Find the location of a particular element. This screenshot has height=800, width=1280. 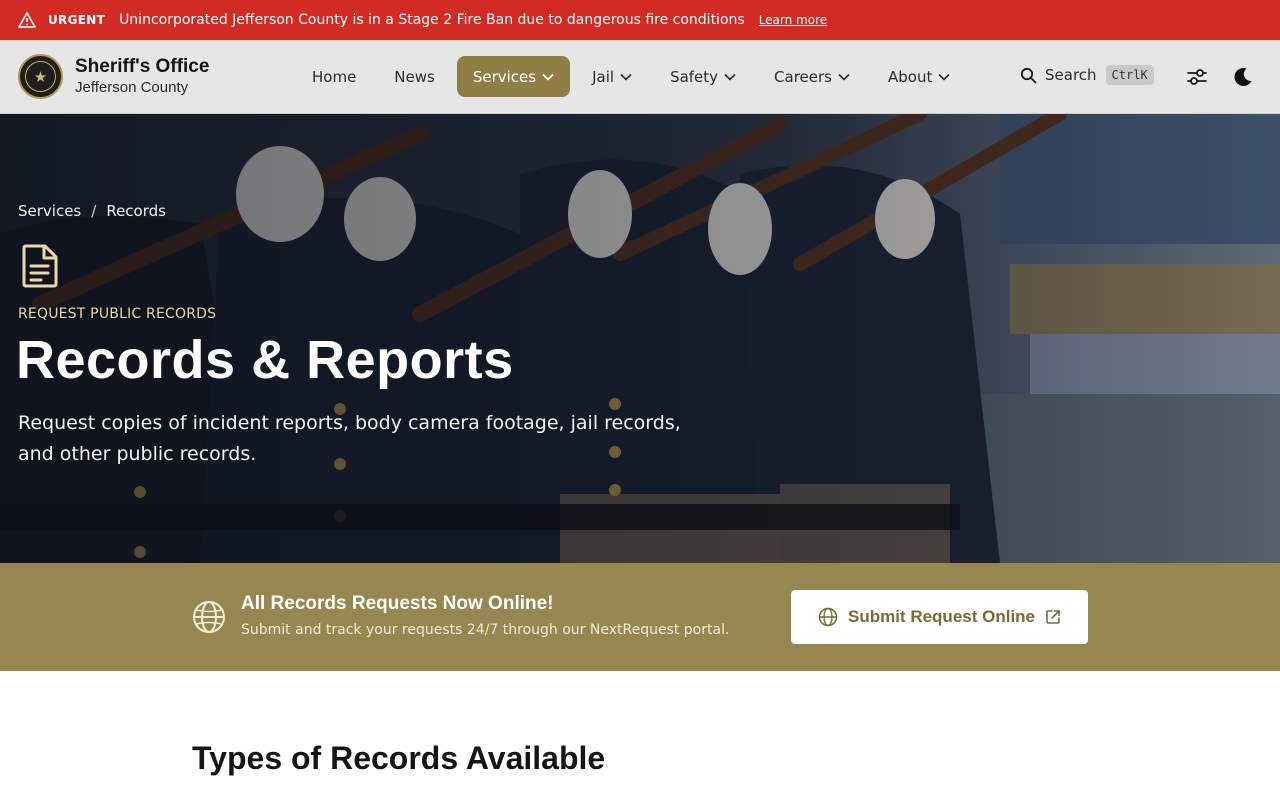

nav-item-label: News is located at coordinates (414, 76).